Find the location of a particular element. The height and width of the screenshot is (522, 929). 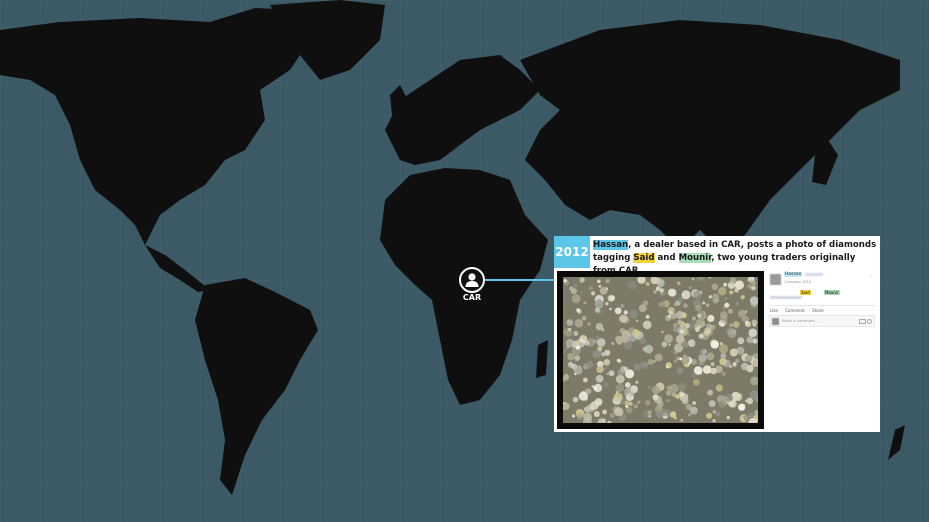

post-actions: Like Comment Share is located at coordinates (800, 310).